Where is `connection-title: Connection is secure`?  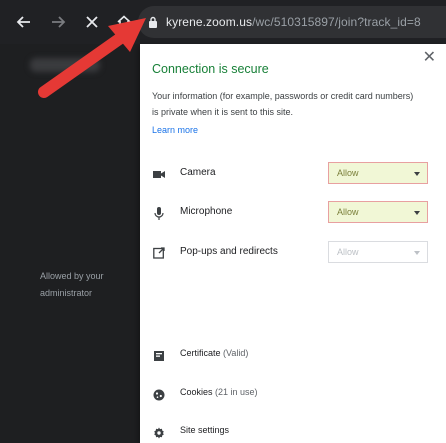 connection-title: Connection is secure is located at coordinates (210, 69).